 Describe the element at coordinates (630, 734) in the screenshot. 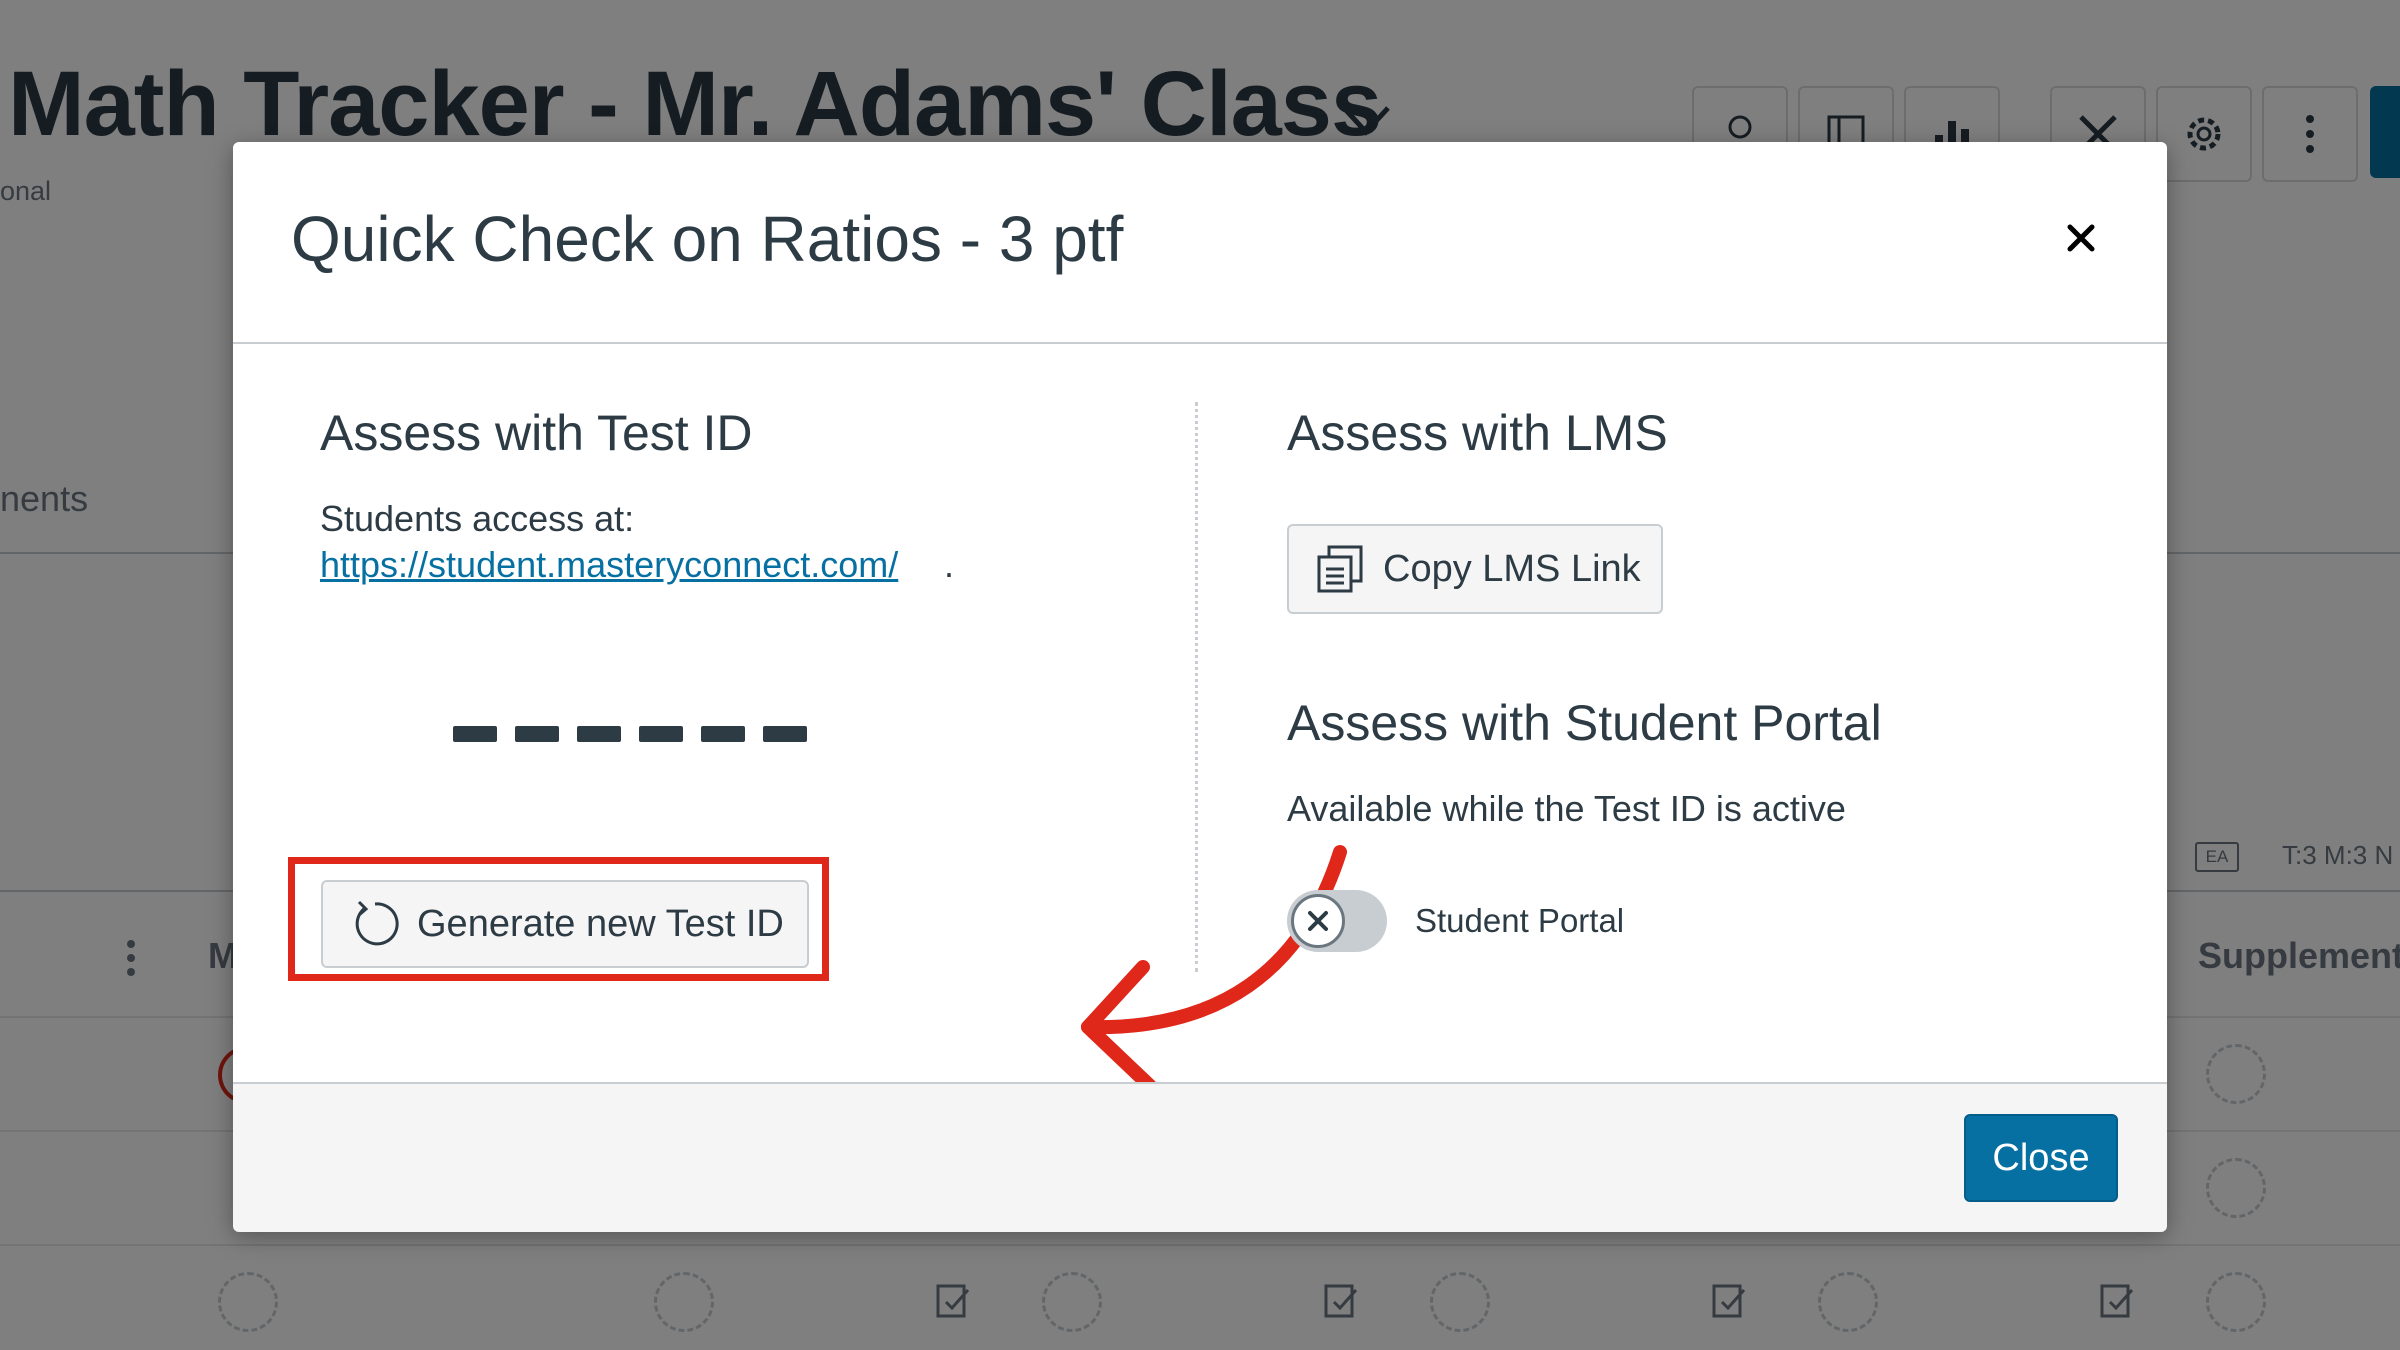

I see `test-id-placeholder` at that location.